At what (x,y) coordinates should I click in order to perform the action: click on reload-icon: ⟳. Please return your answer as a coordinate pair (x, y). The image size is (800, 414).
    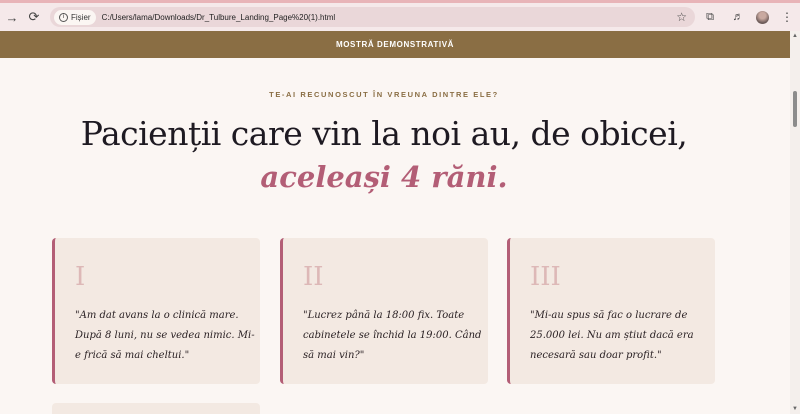
    Looking at the image, I should click on (34, 17).